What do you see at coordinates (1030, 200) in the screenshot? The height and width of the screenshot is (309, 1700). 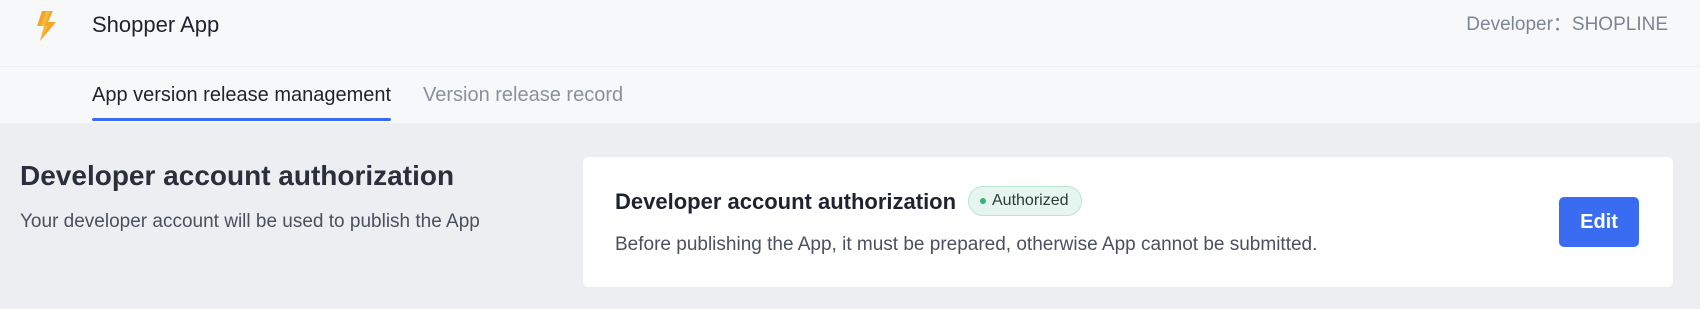 I see `status-badge-label: Authorized` at bounding box center [1030, 200].